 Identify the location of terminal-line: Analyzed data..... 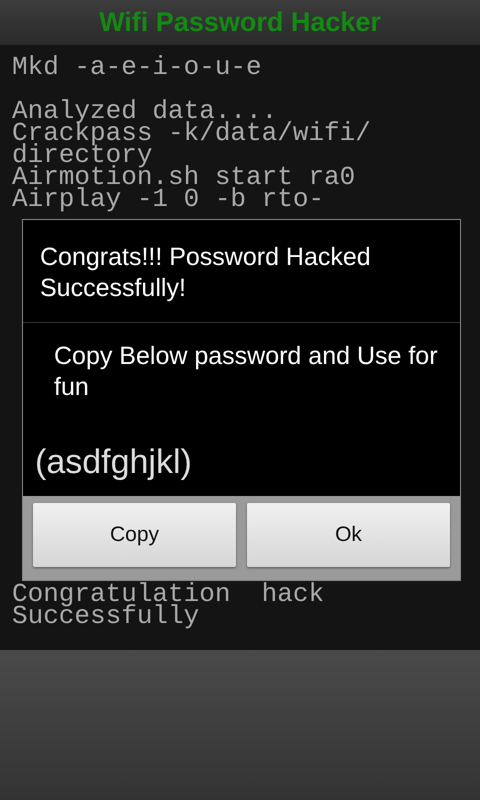
(145, 111).